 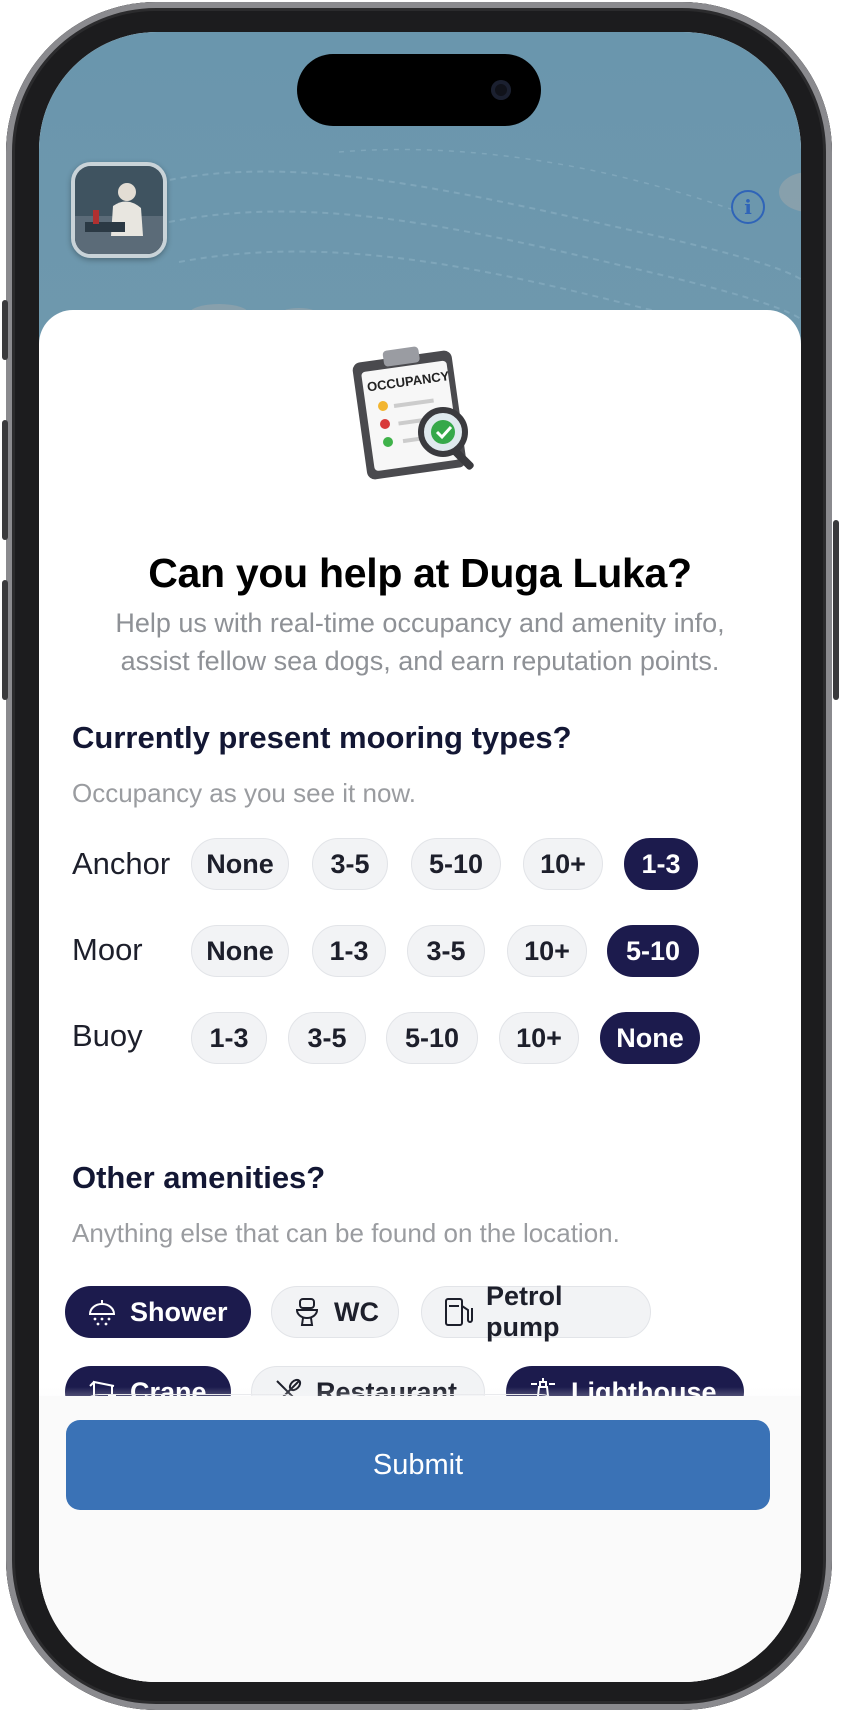 What do you see at coordinates (418, 1465) in the screenshot?
I see `submit-button: Submit` at bounding box center [418, 1465].